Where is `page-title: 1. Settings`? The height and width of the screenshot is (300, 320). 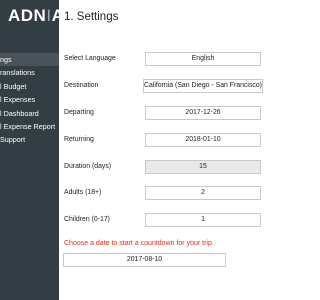 page-title: 1. Settings is located at coordinates (91, 17).